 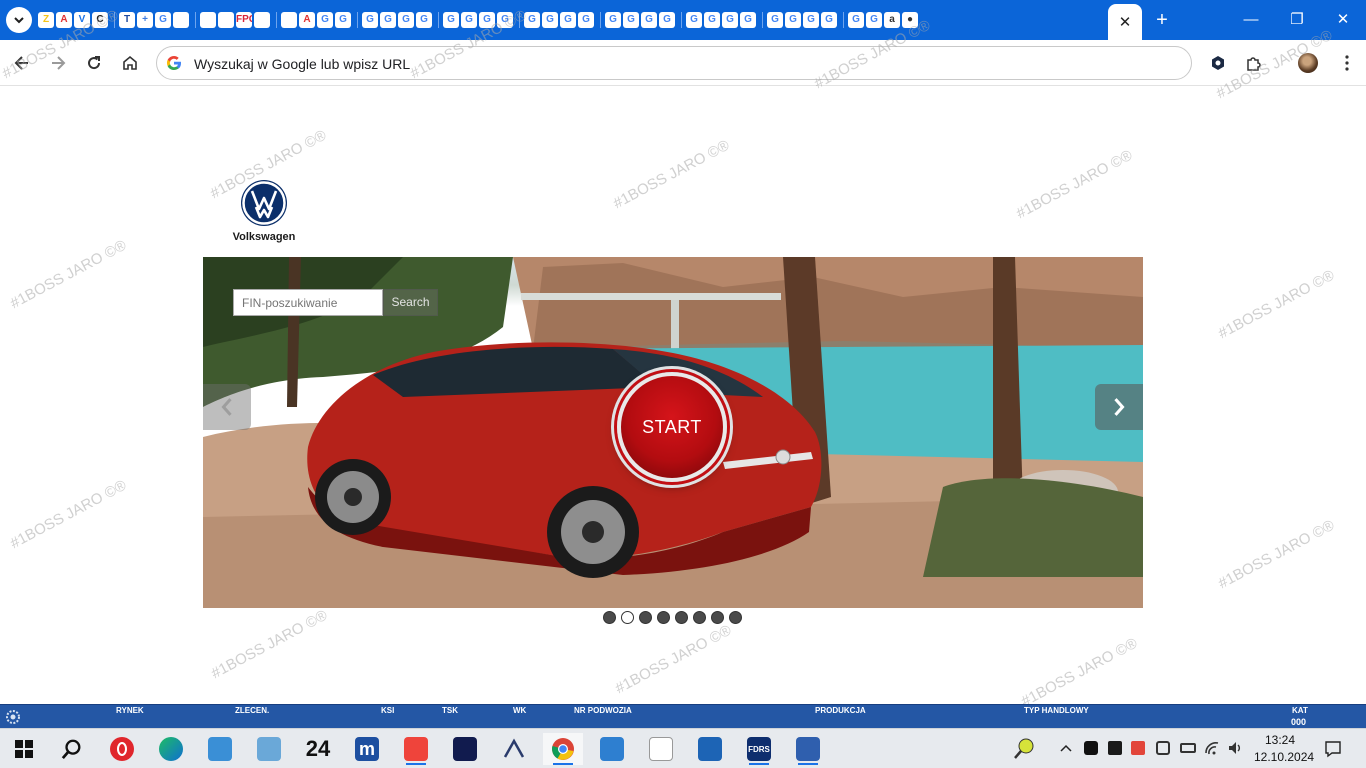 I want to click on pinned-tab-favicon: C, so click(x=100, y=20).